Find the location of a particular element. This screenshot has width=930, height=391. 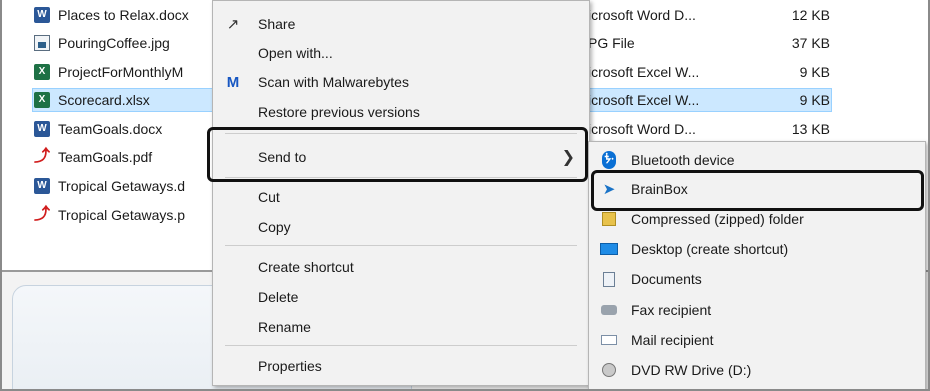

menu-item-share: ↗ Share is located at coordinates (401, 24).